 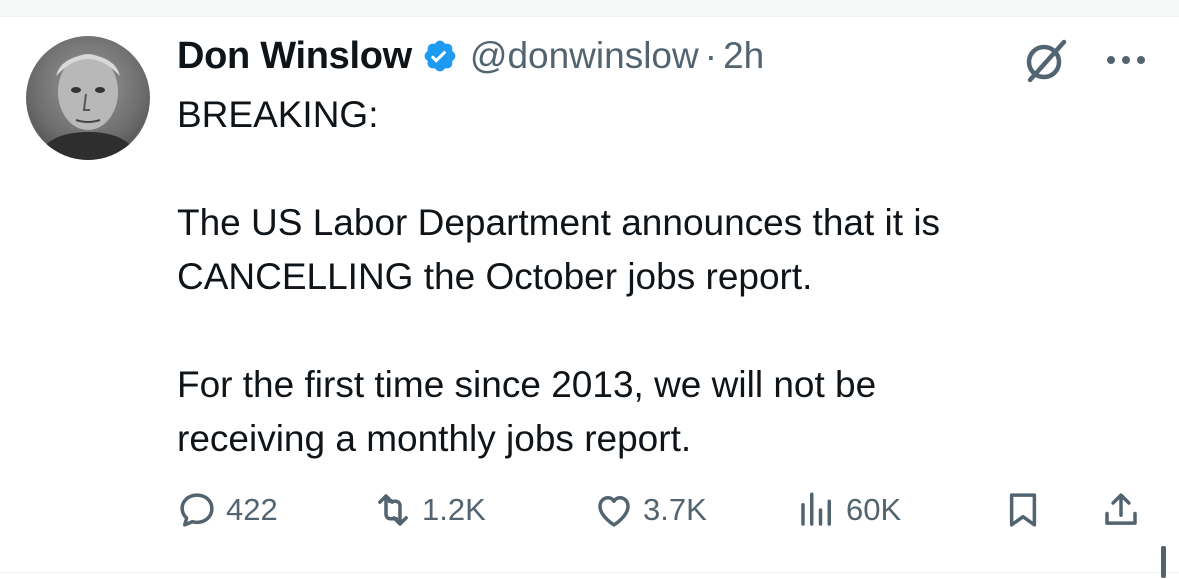 I want to click on like-button: 3.7K, so click(x=650, y=510).